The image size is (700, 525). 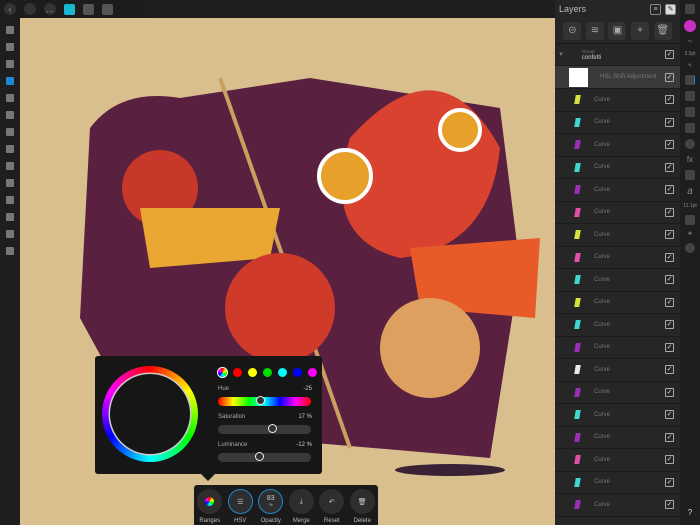 What do you see at coordinates (10, 98) in the screenshot?
I see `pen-tool-icon` at bounding box center [10, 98].